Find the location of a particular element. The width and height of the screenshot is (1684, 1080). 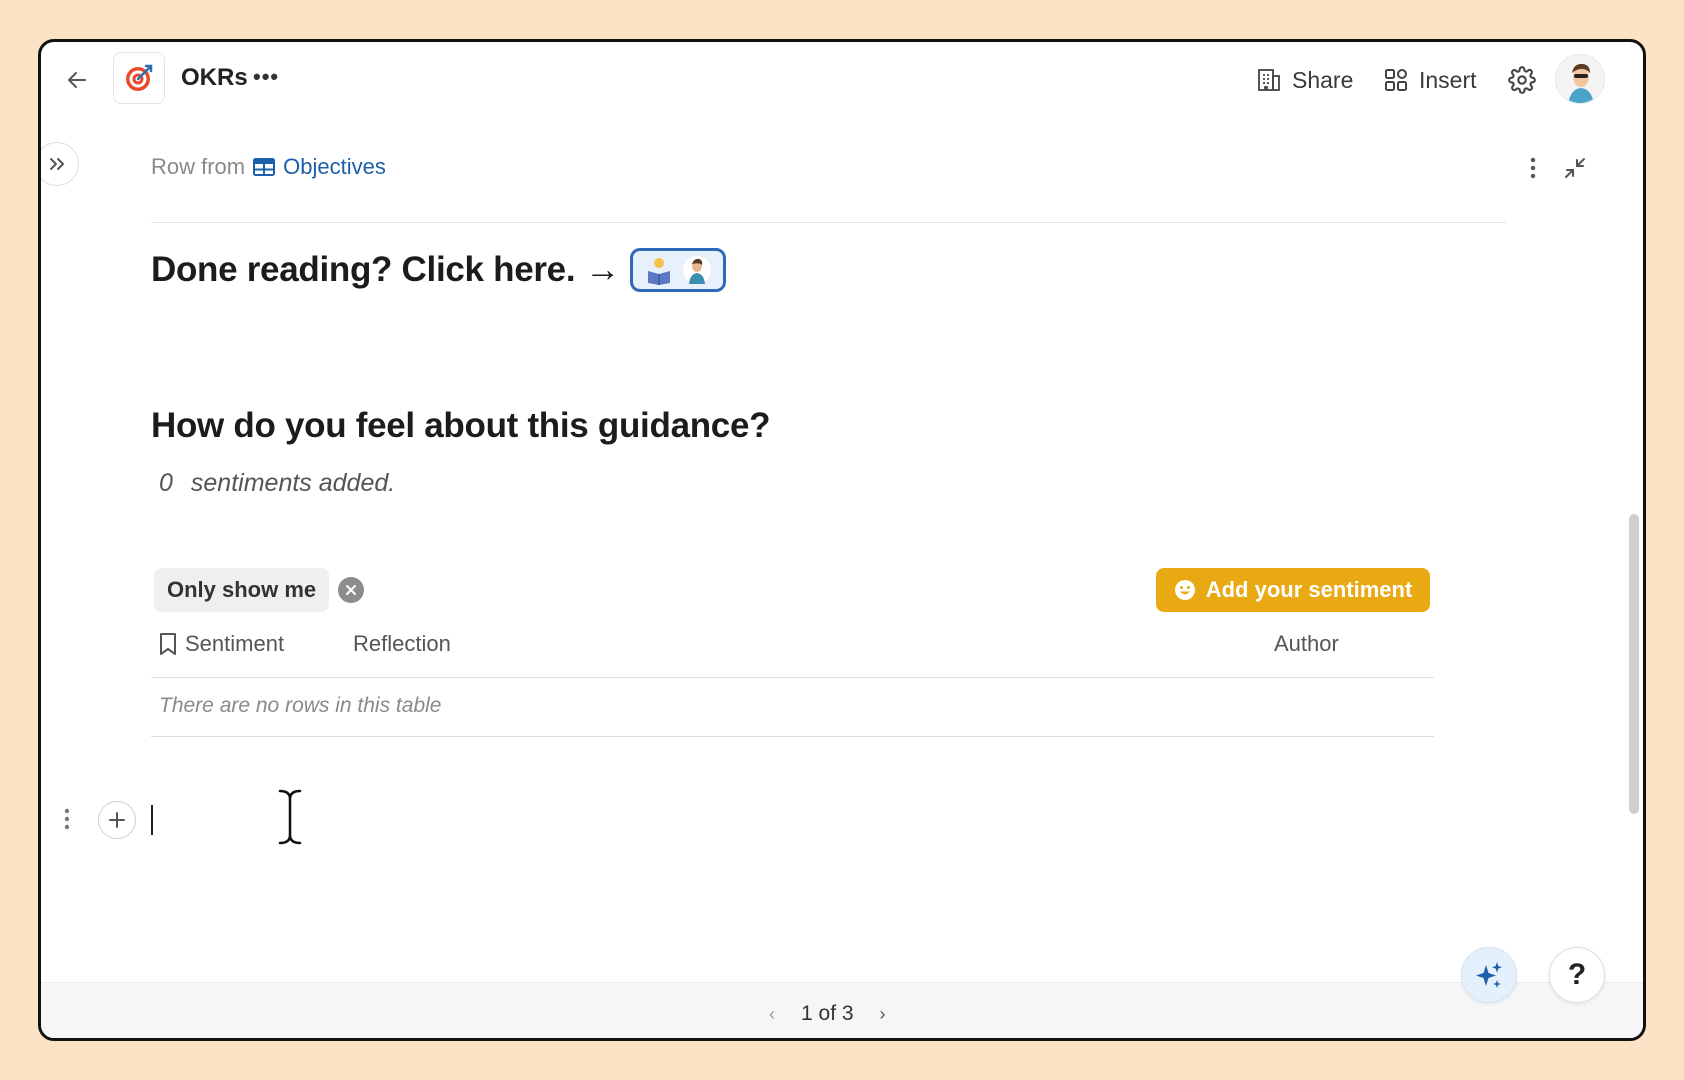

collapse-icon is located at coordinates (1575, 168).